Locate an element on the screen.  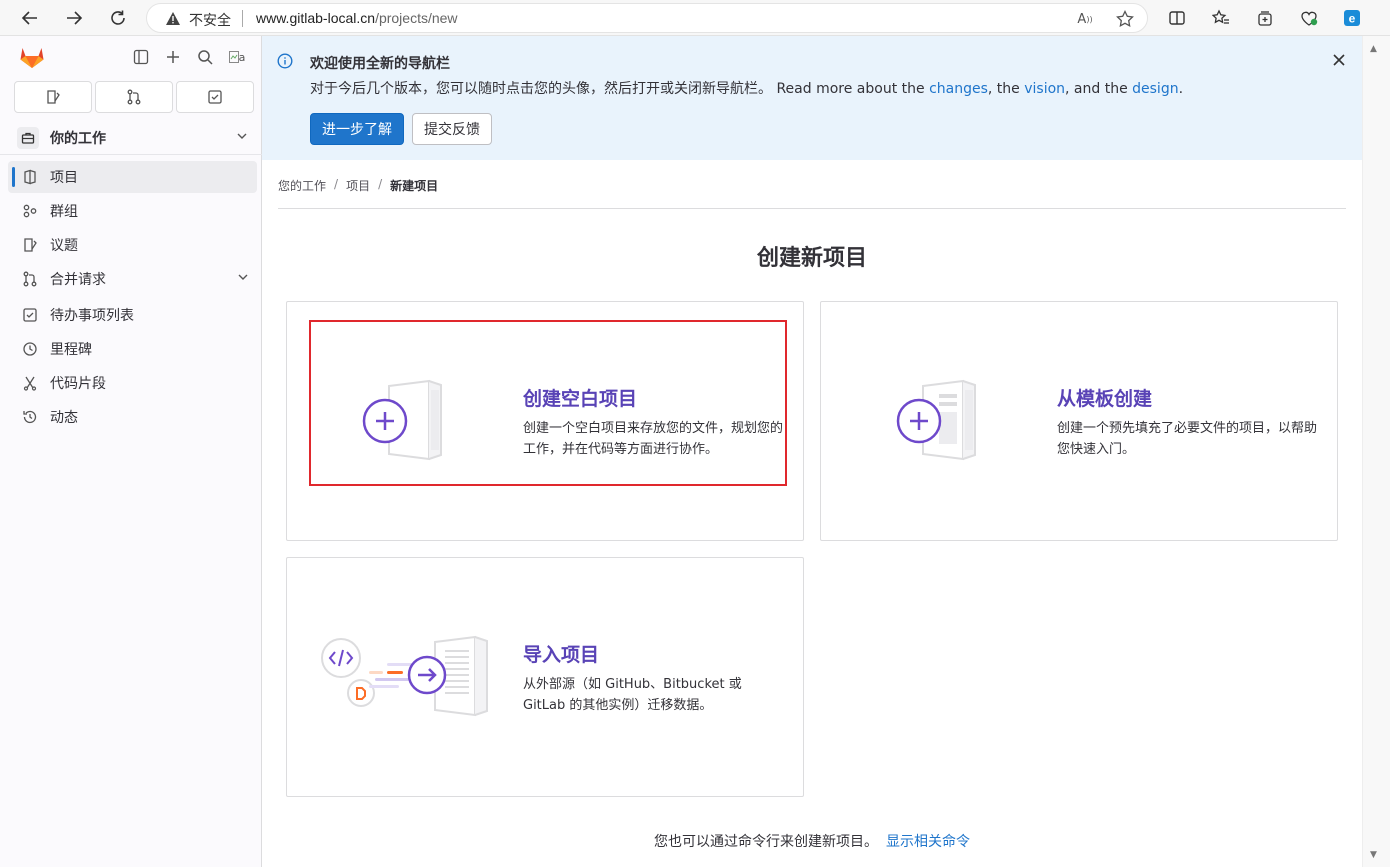
avatar: a is located at coordinates (237, 57).